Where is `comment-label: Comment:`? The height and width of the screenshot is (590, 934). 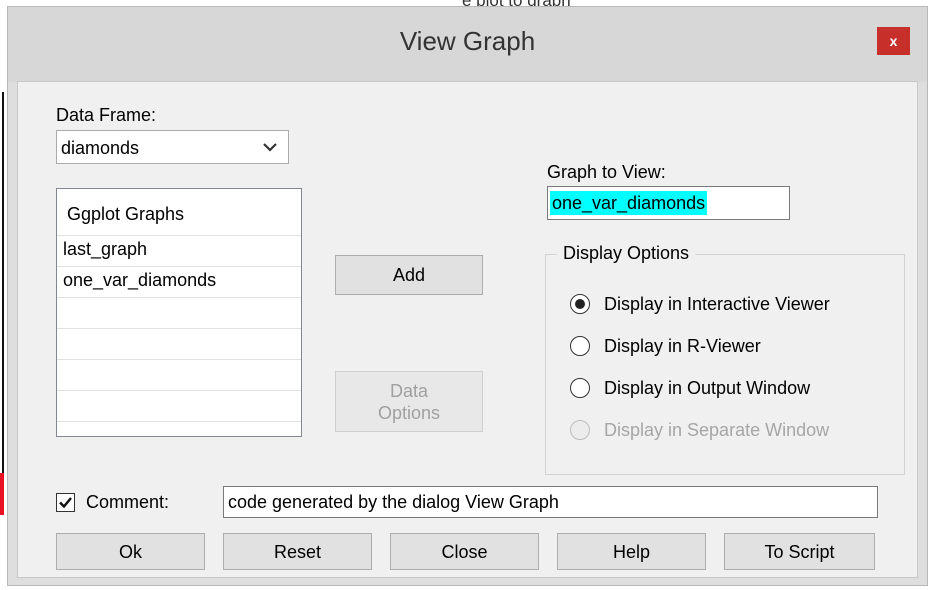
comment-label: Comment: is located at coordinates (128, 502).